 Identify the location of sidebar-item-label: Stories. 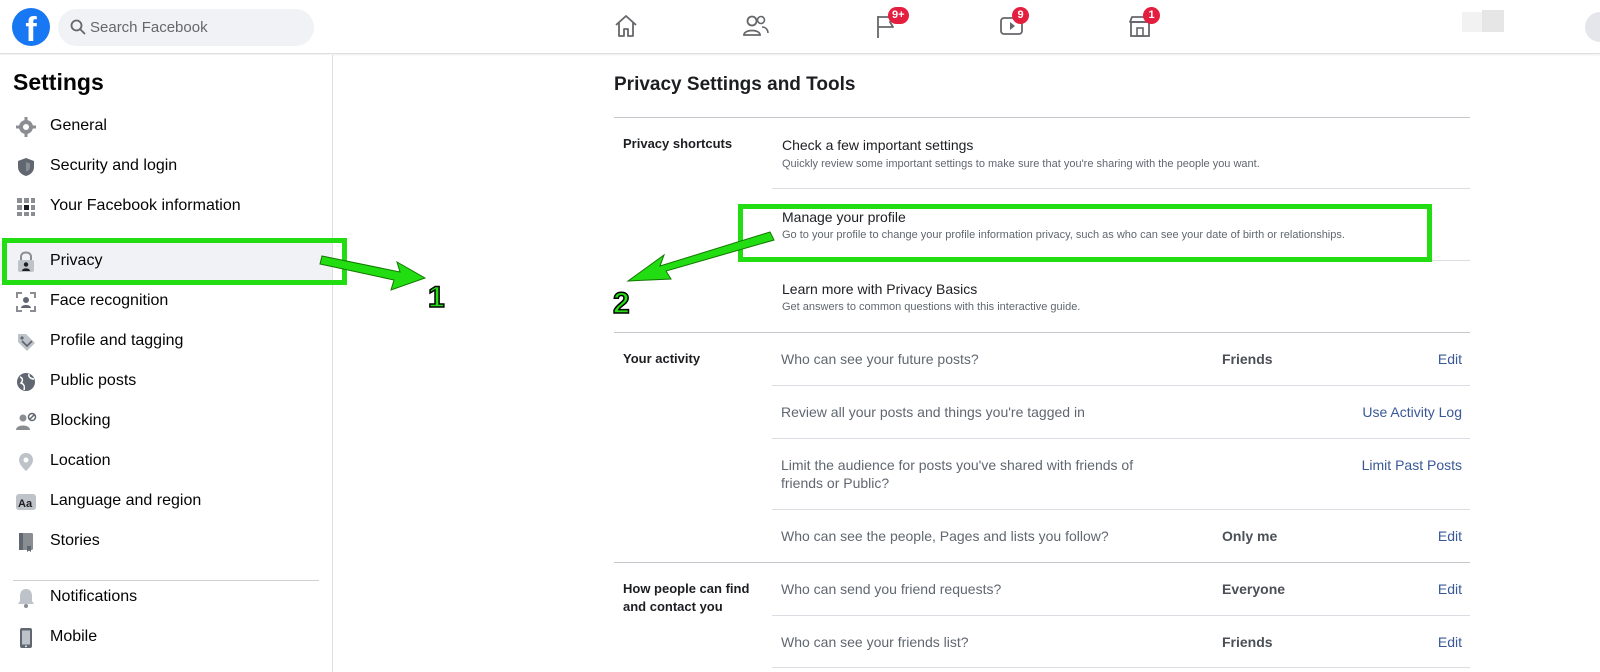
(75, 540).